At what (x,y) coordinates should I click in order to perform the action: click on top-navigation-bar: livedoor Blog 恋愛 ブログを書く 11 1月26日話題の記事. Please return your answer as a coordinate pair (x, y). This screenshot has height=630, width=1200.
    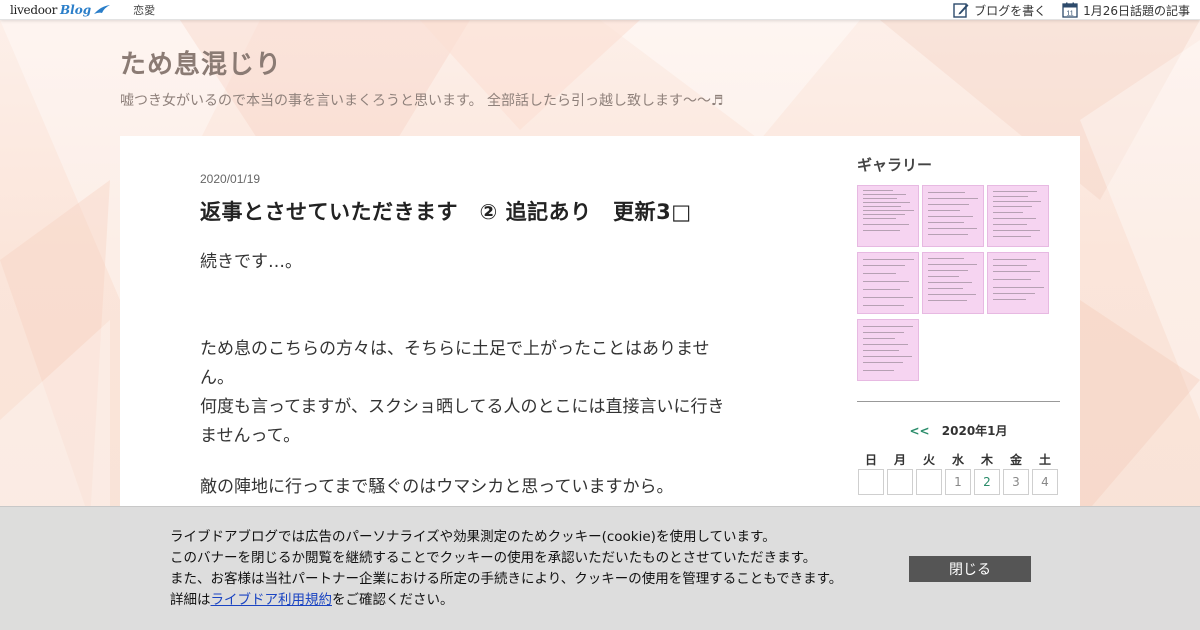
    Looking at the image, I should click on (600, 10).